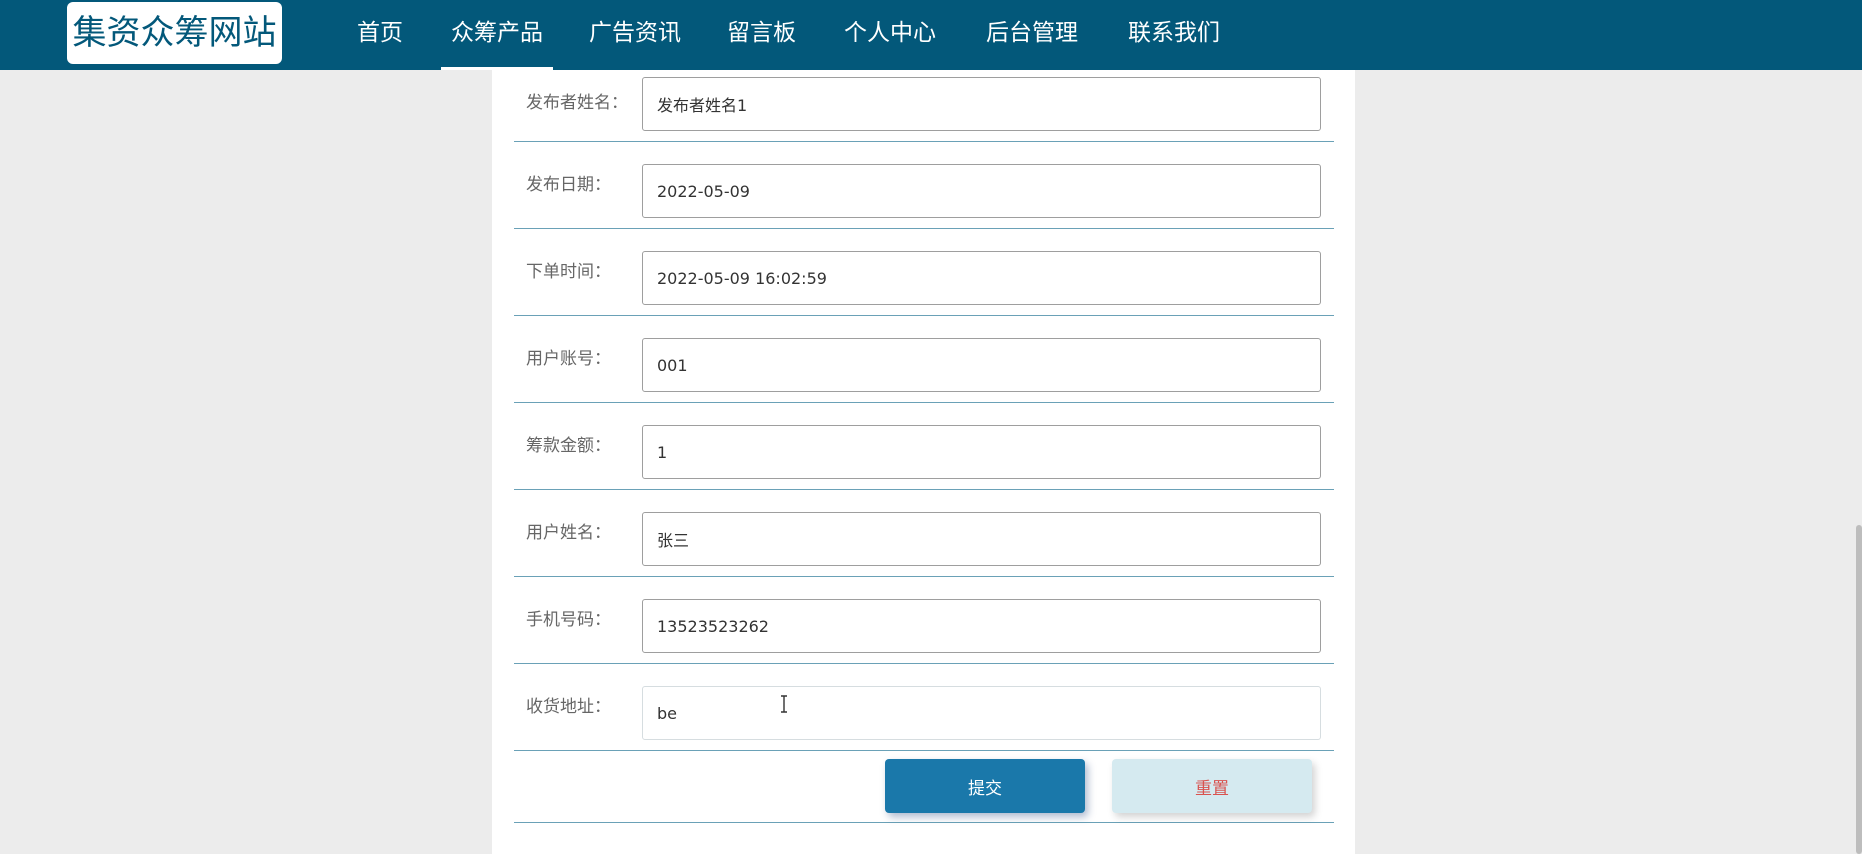  What do you see at coordinates (981, 191) in the screenshot?
I see `publish-date-input` at bounding box center [981, 191].